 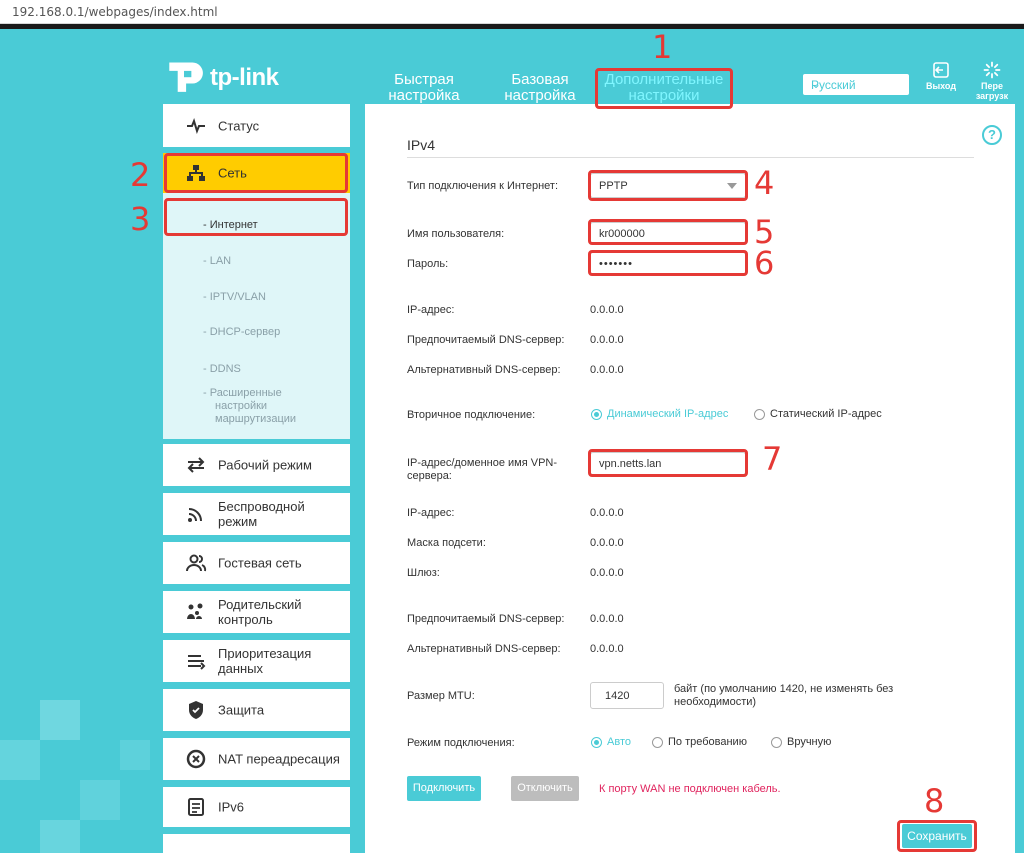 I want to click on mode-auto-label: Авто, so click(x=619, y=742).